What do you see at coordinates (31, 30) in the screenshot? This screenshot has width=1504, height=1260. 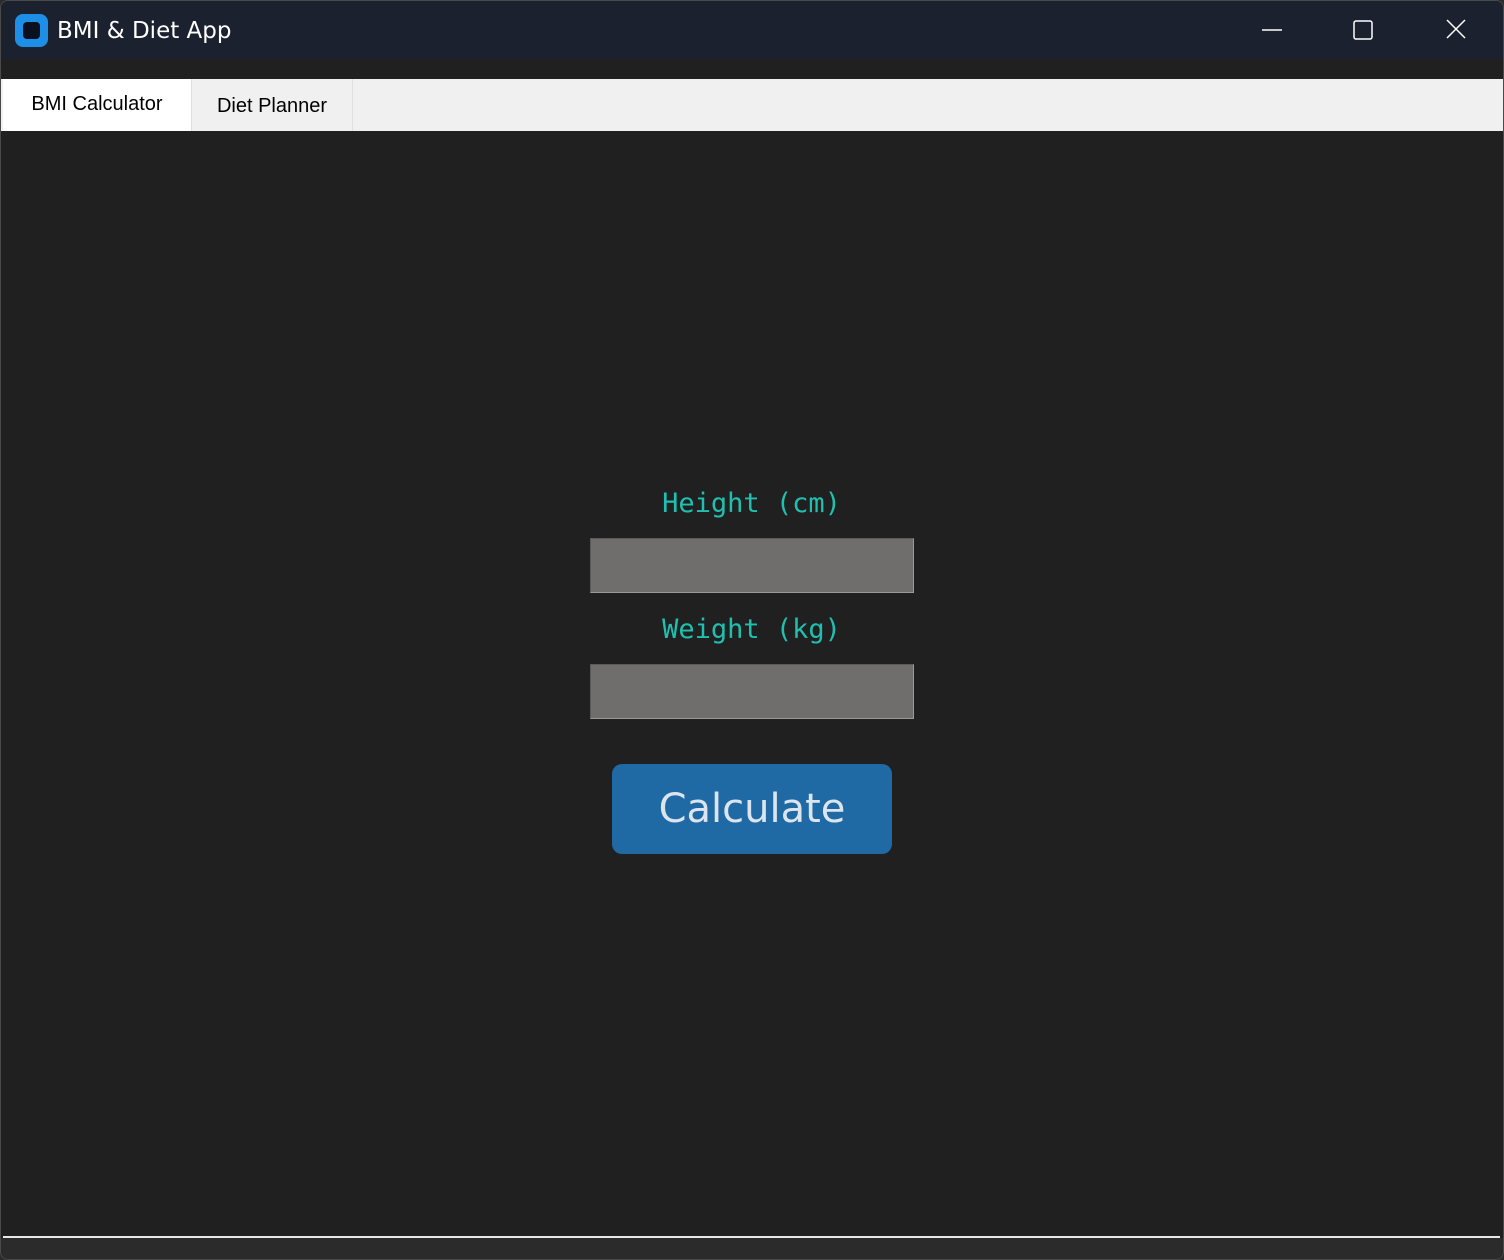 I see `app-icon` at bounding box center [31, 30].